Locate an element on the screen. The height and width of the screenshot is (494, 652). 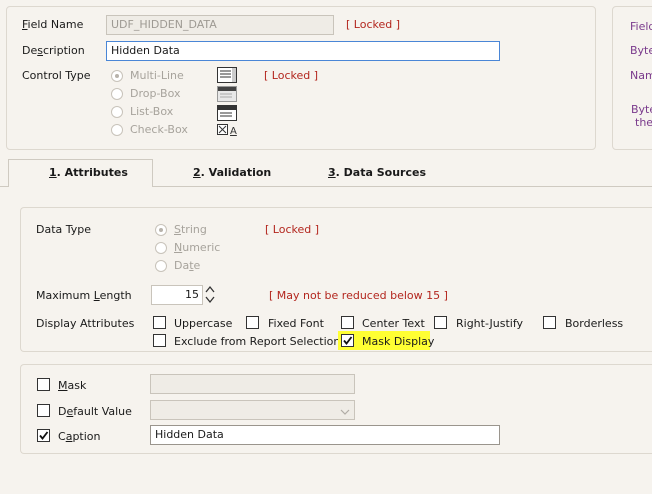
fixed-font-label: Fixed Font is located at coordinates (296, 323).